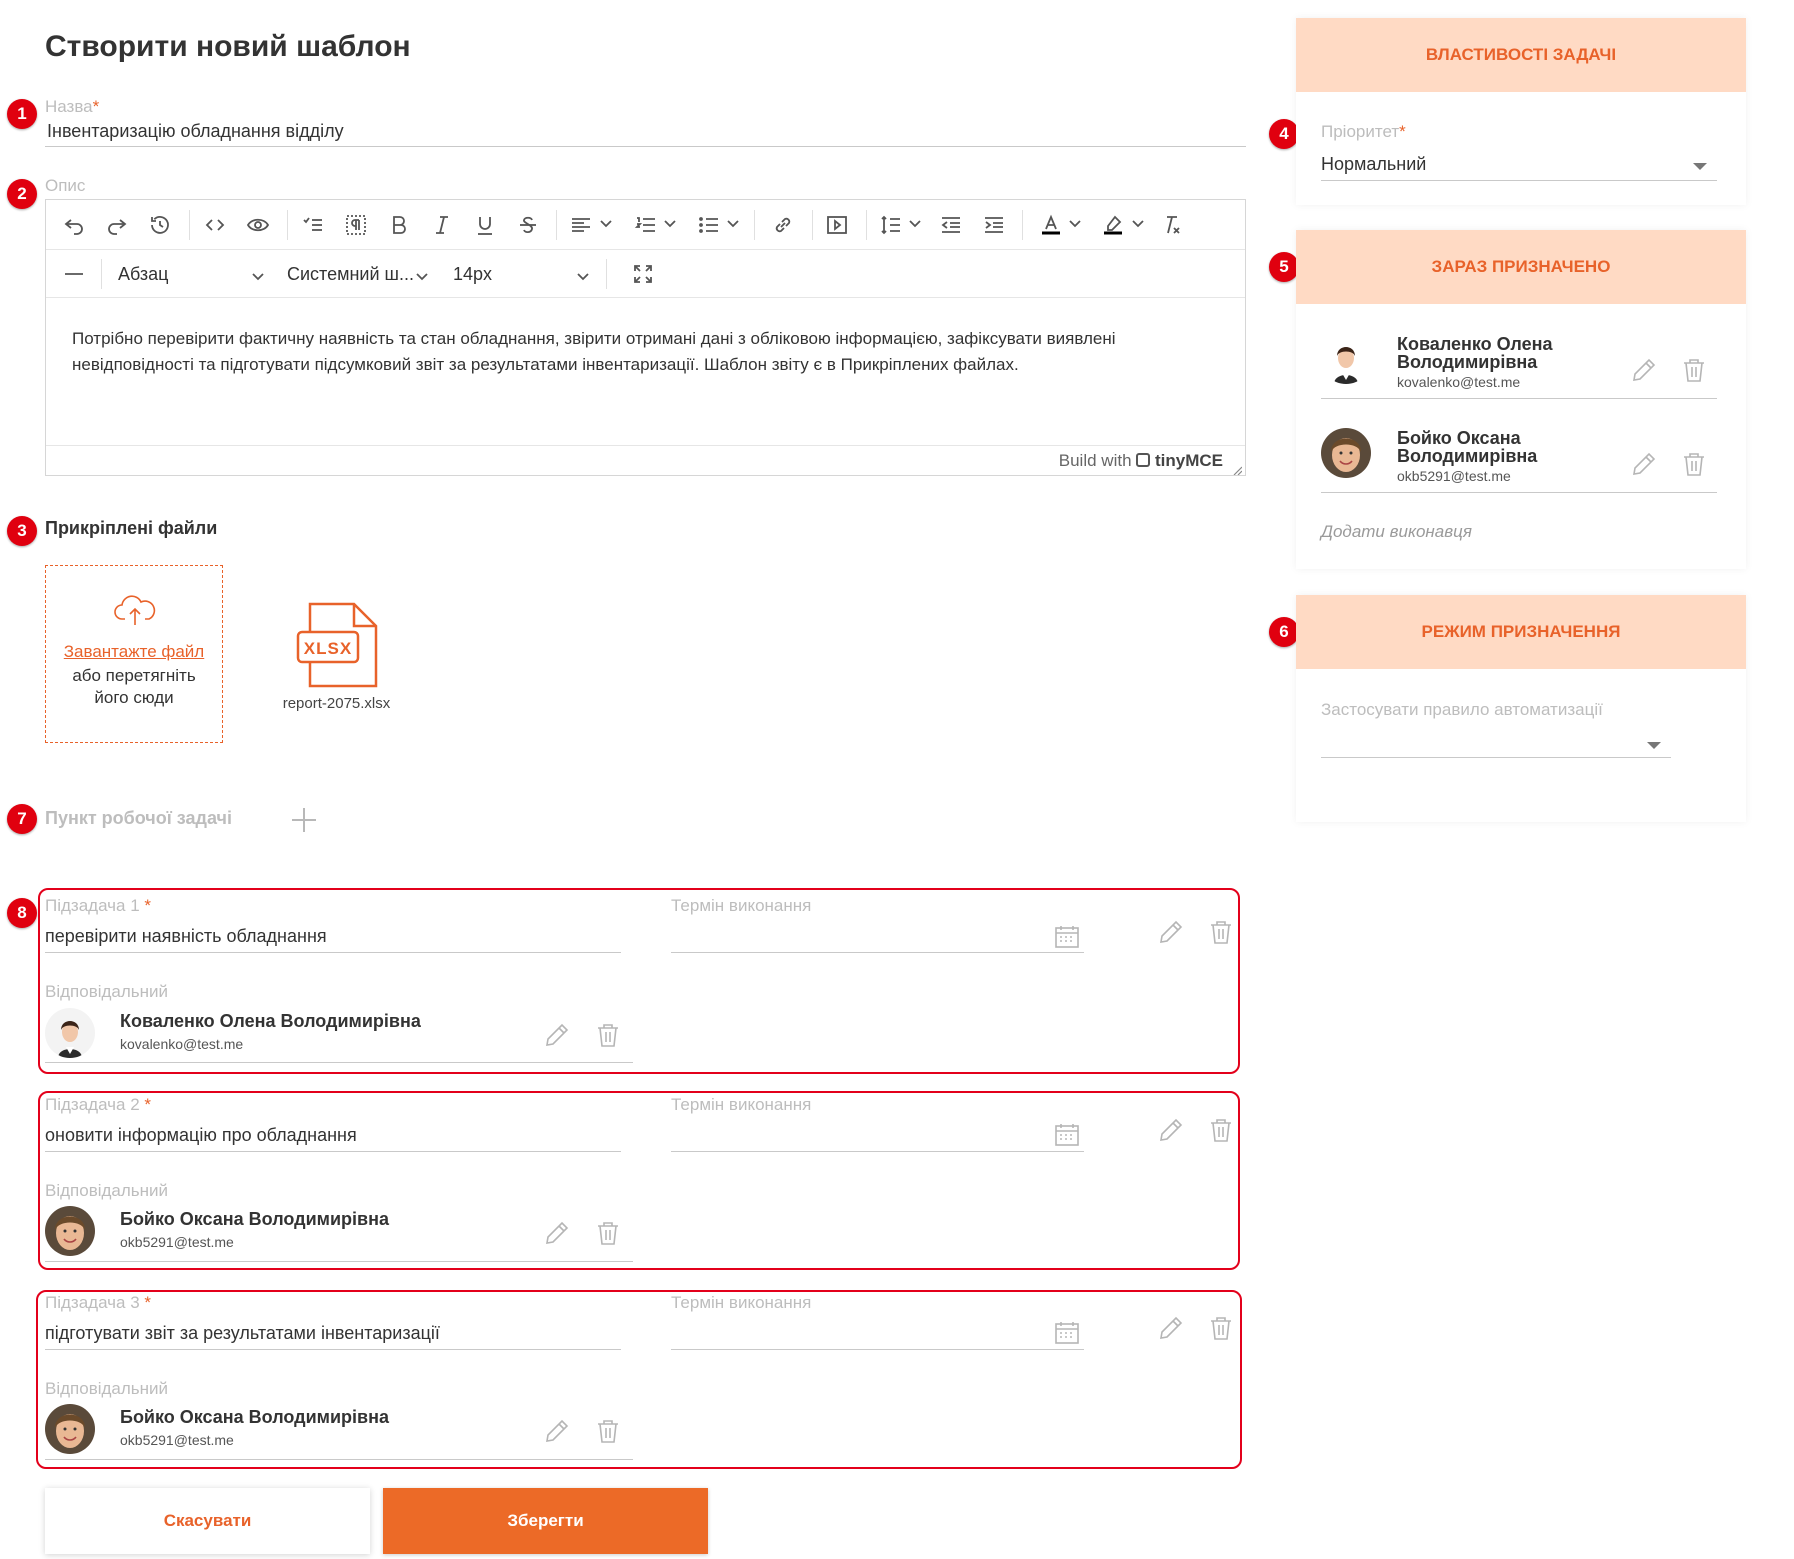 This screenshot has width=1794, height=1559. I want to click on automation-rule-label: Застосувати правило автоматизації, so click(1462, 709).